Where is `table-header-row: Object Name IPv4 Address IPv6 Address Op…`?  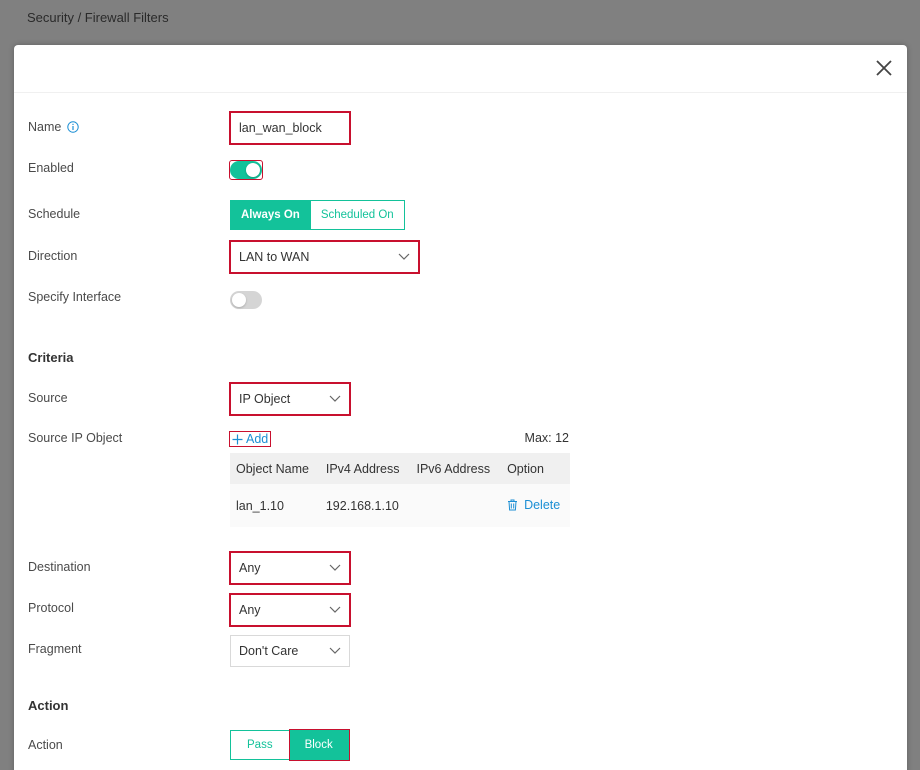 table-header-row: Object Name IPv4 Address IPv6 Address Op… is located at coordinates (400, 468).